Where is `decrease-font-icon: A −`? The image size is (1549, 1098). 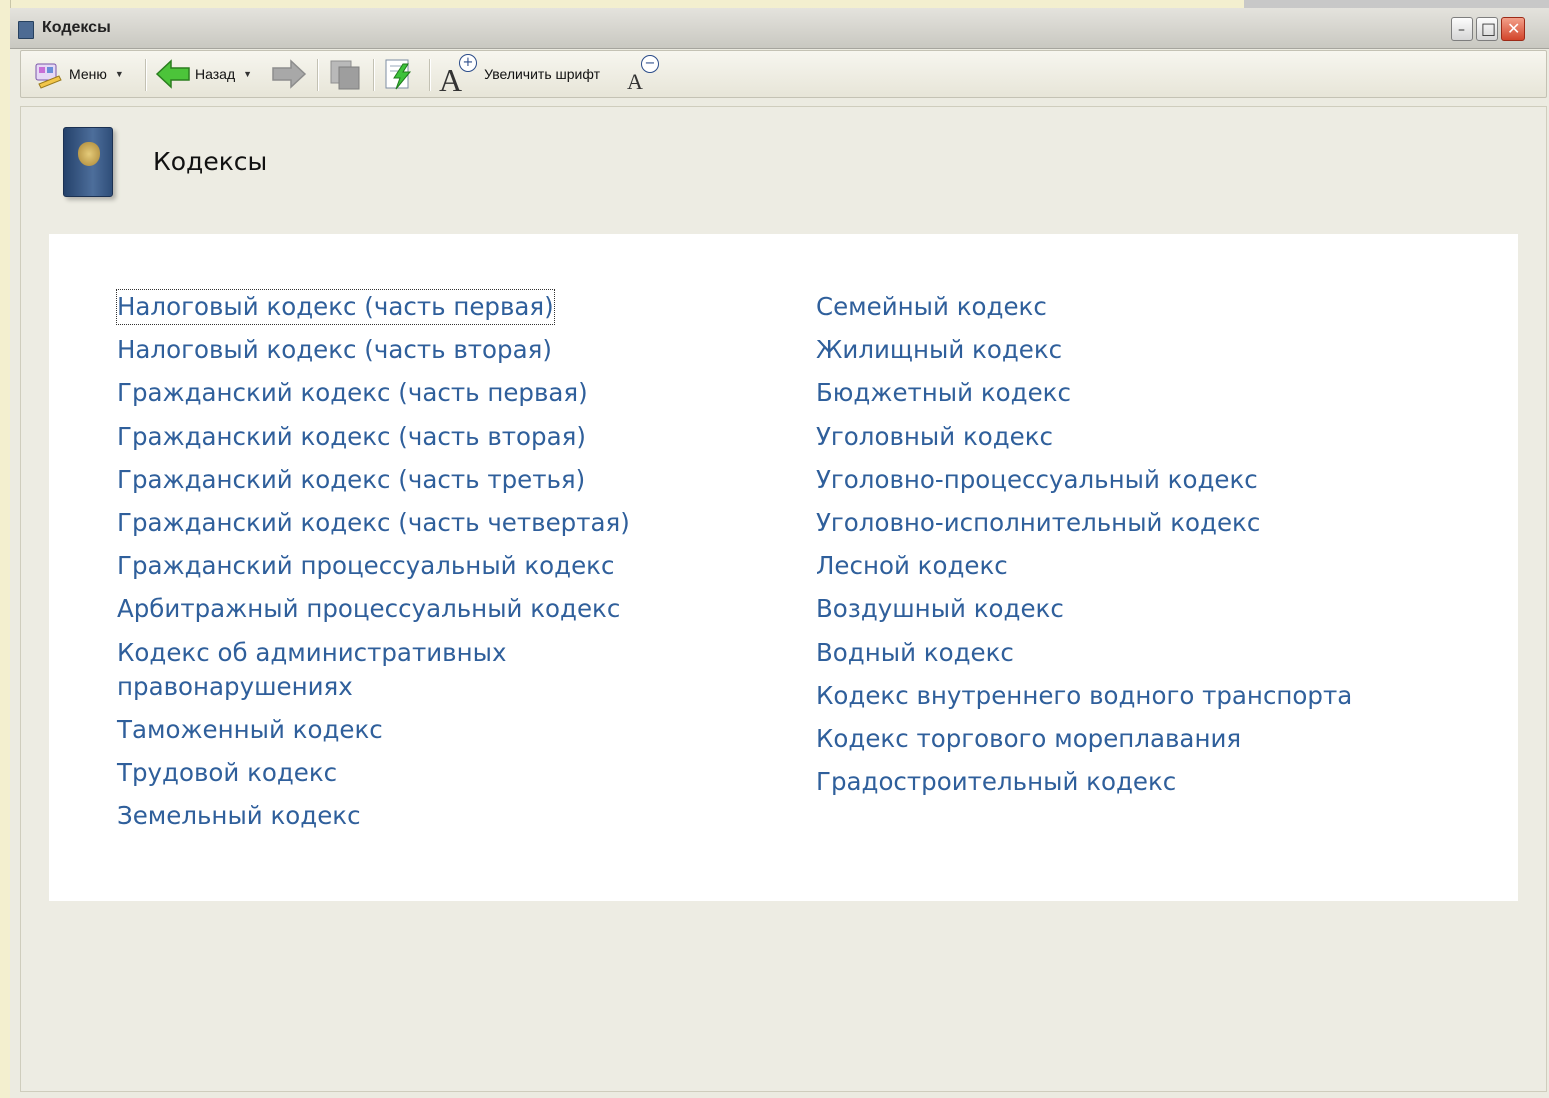 decrease-font-icon: A − is located at coordinates (643, 74).